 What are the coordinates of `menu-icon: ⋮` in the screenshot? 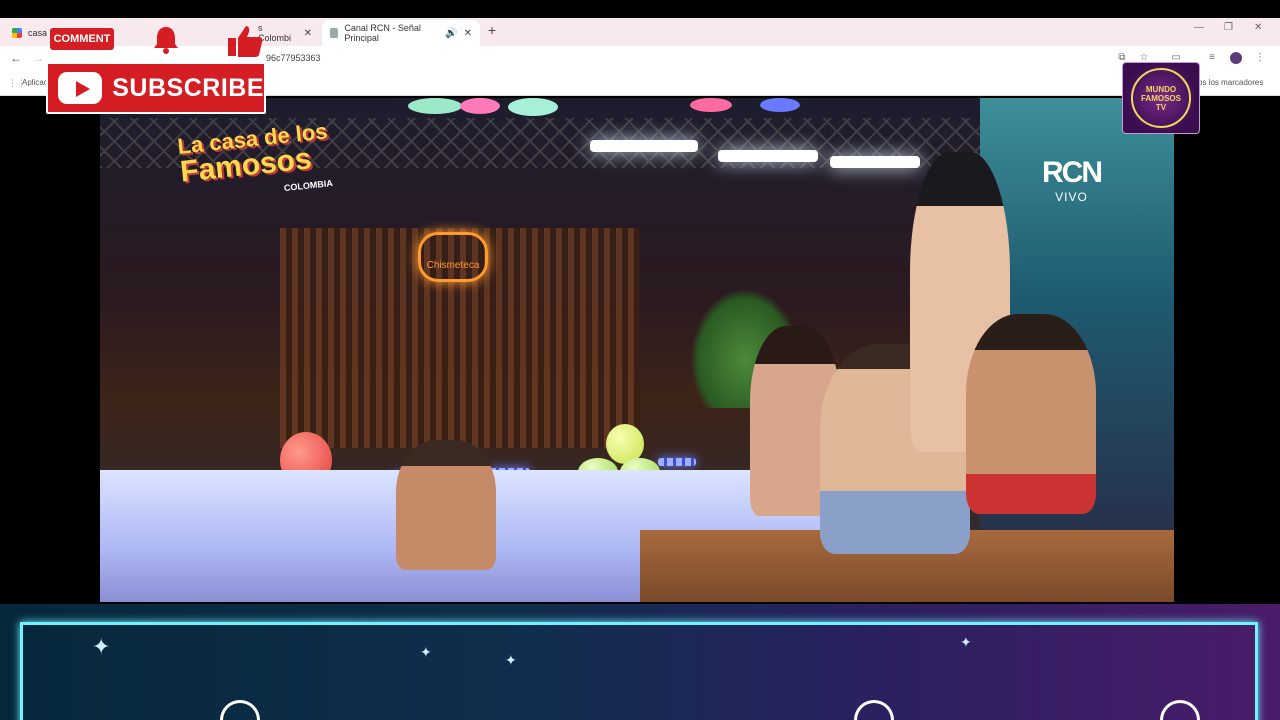 It's located at (1260, 58).